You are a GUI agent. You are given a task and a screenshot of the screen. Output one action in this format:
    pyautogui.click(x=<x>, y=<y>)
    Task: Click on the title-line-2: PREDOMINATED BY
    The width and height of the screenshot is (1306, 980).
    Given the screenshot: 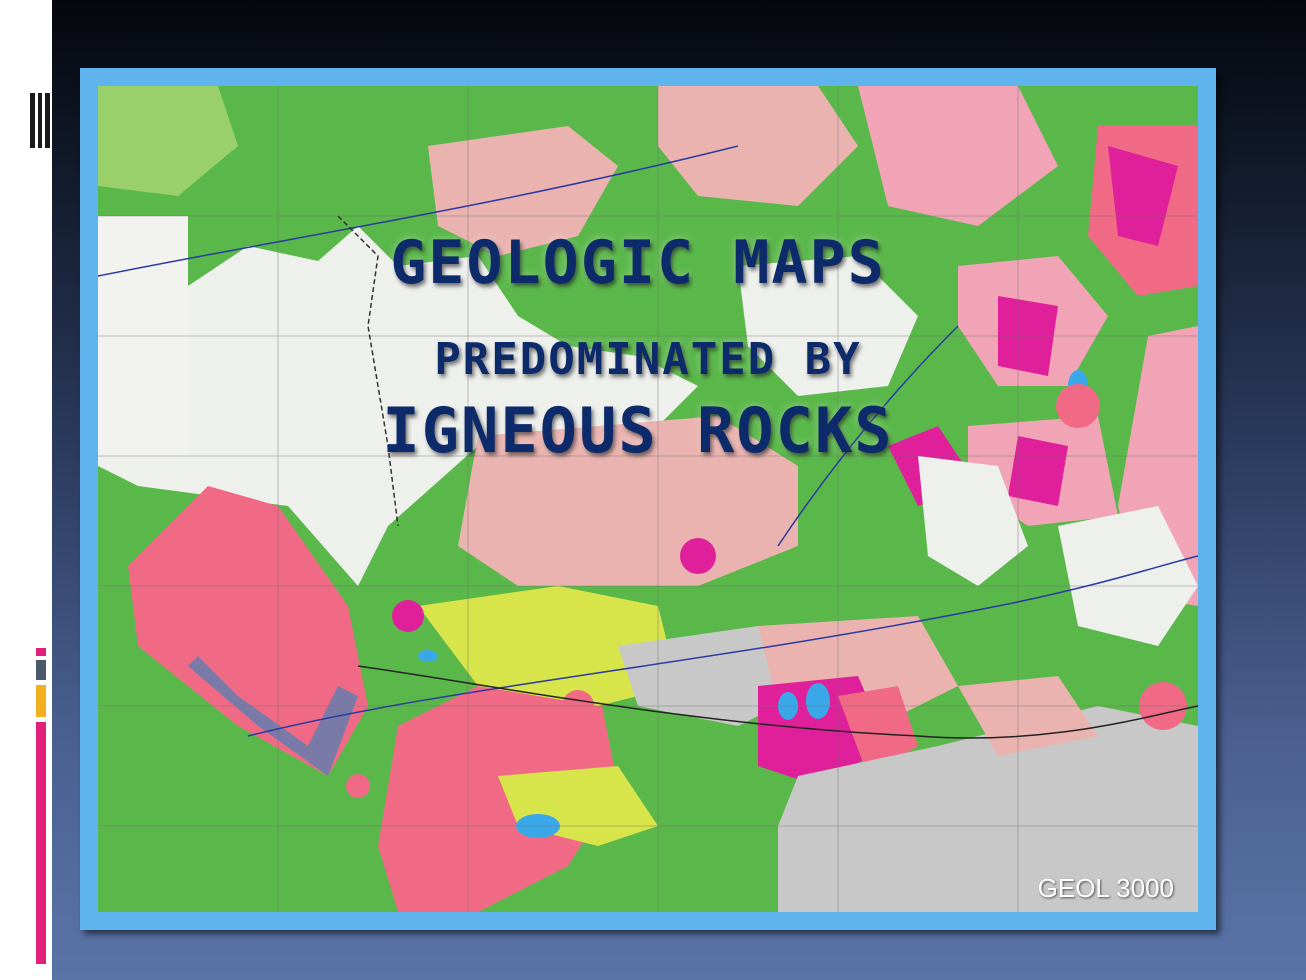 What is the action you would take?
    pyautogui.click(x=648, y=359)
    